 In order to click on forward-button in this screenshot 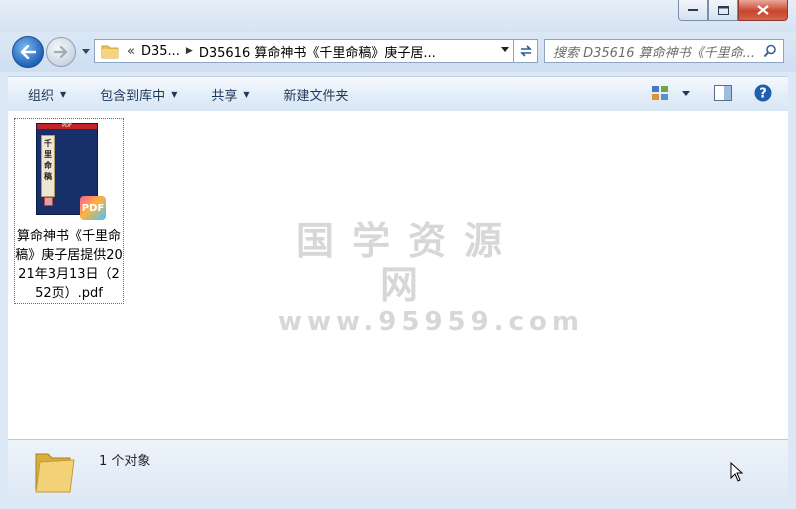, I will do `click(61, 52)`.